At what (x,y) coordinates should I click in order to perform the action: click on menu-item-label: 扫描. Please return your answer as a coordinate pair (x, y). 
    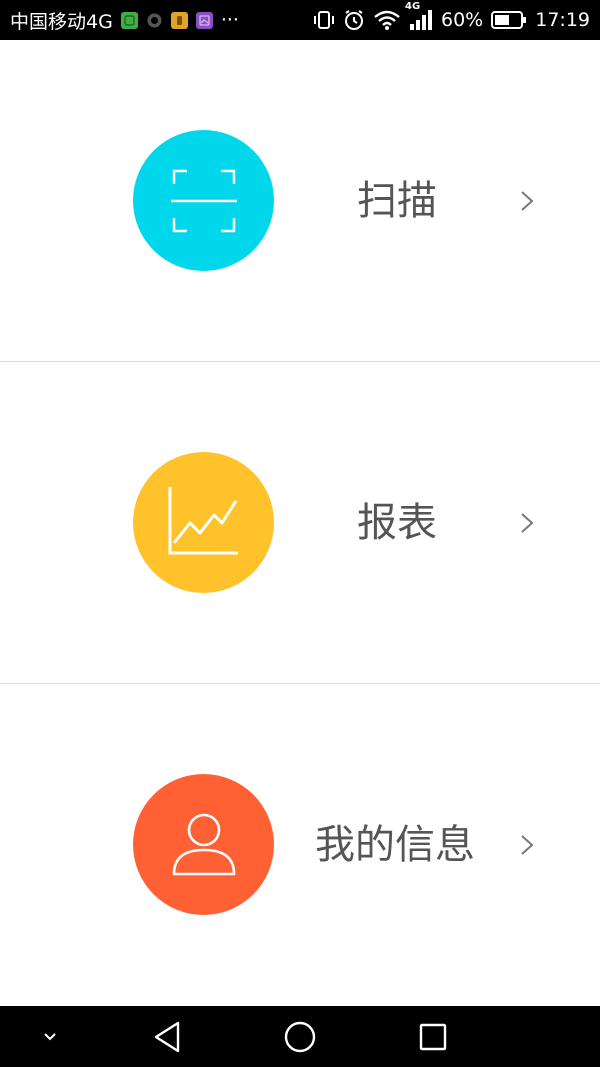
    Looking at the image, I should click on (397, 201).